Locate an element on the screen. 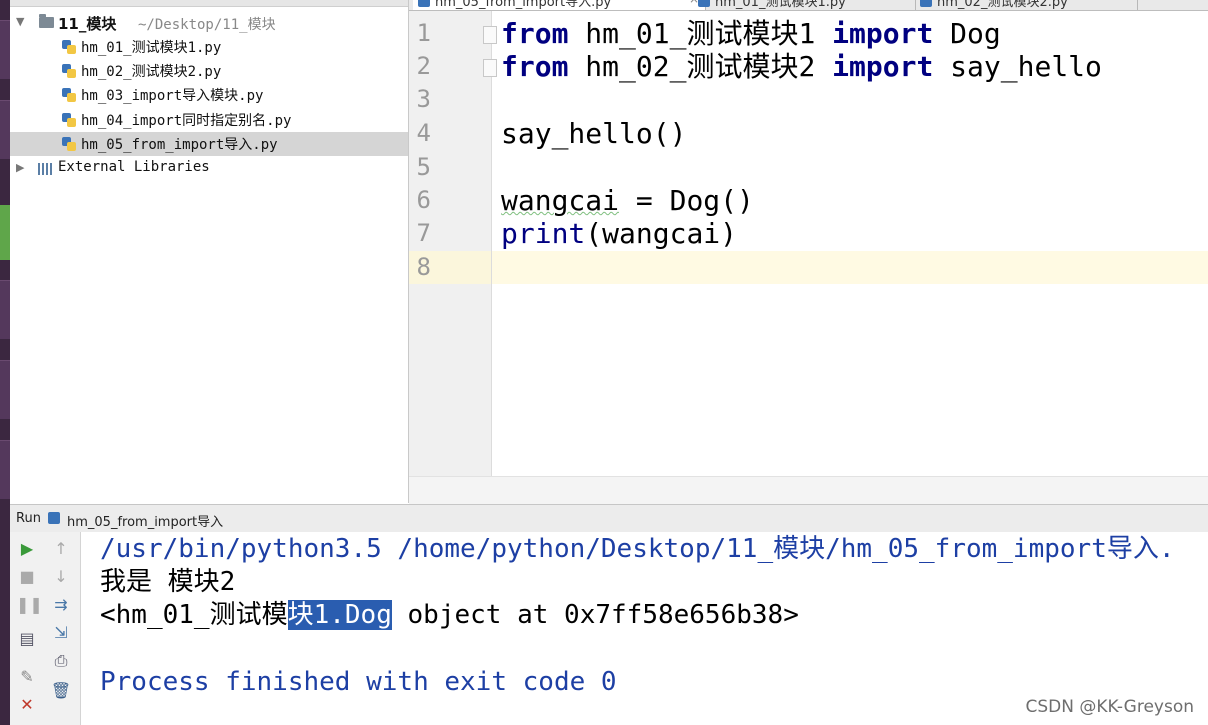 This screenshot has height=725, width=1208. run-panel-header: Run hm_05_from_import导入 is located at coordinates (609, 518).